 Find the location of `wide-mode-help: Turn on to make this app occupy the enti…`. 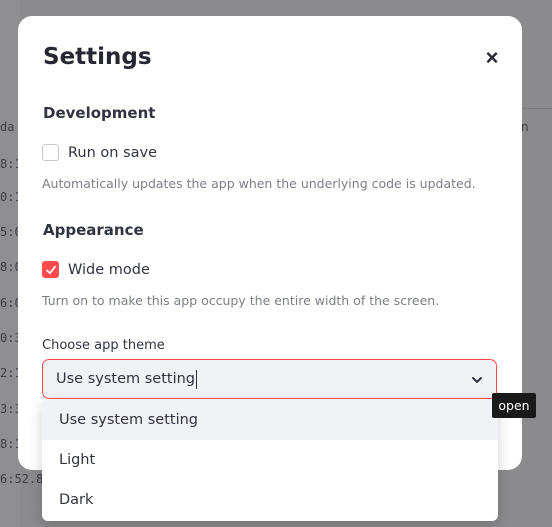

wide-mode-help: Turn on to make this app occupy the enti… is located at coordinates (241, 300).